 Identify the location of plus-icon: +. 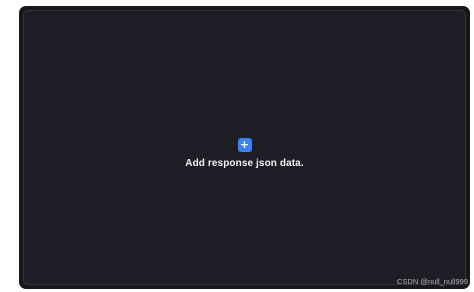
(244, 144).